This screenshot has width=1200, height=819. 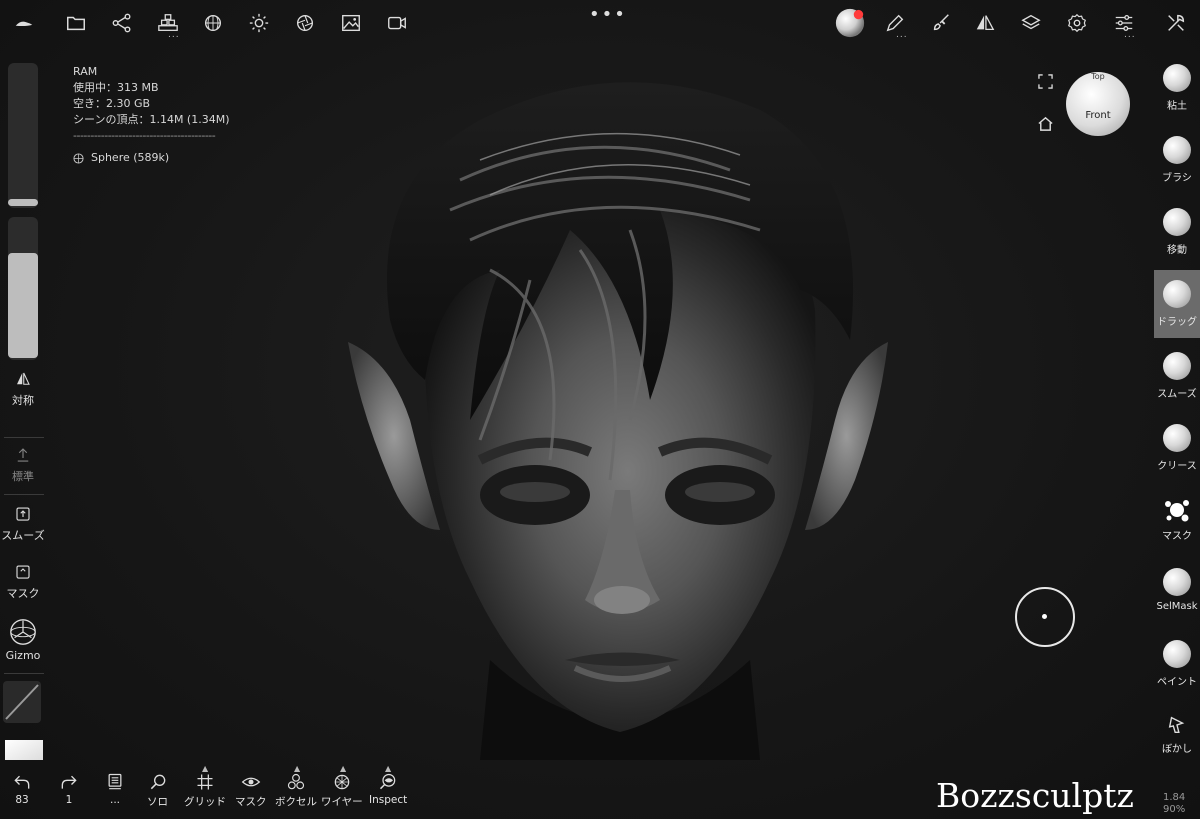 What do you see at coordinates (23, 514) in the screenshot?
I see `smooth-box-icon` at bounding box center [23, 514].